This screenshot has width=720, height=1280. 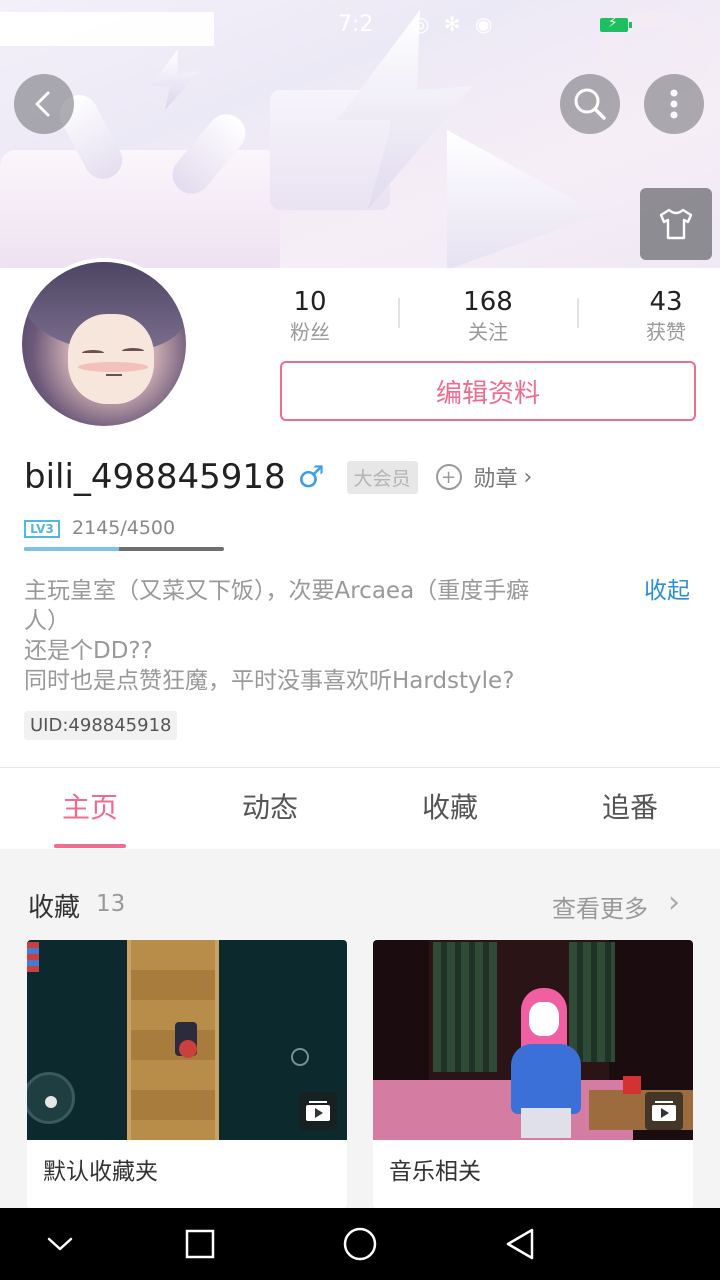 I want to click on favorites-count: 13, so click(x=111, y=904).